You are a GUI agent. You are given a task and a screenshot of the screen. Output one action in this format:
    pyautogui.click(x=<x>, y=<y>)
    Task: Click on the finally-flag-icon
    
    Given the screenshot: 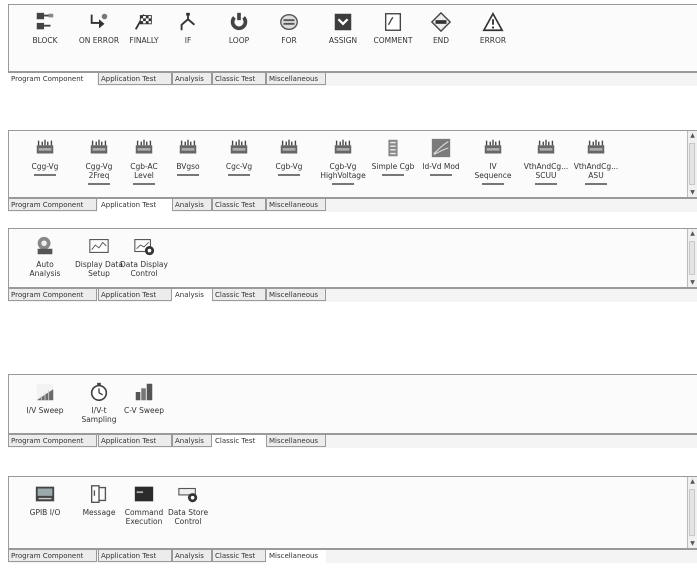 What is the action you would take?
    pyautogui.click(x=144, y=22)
    